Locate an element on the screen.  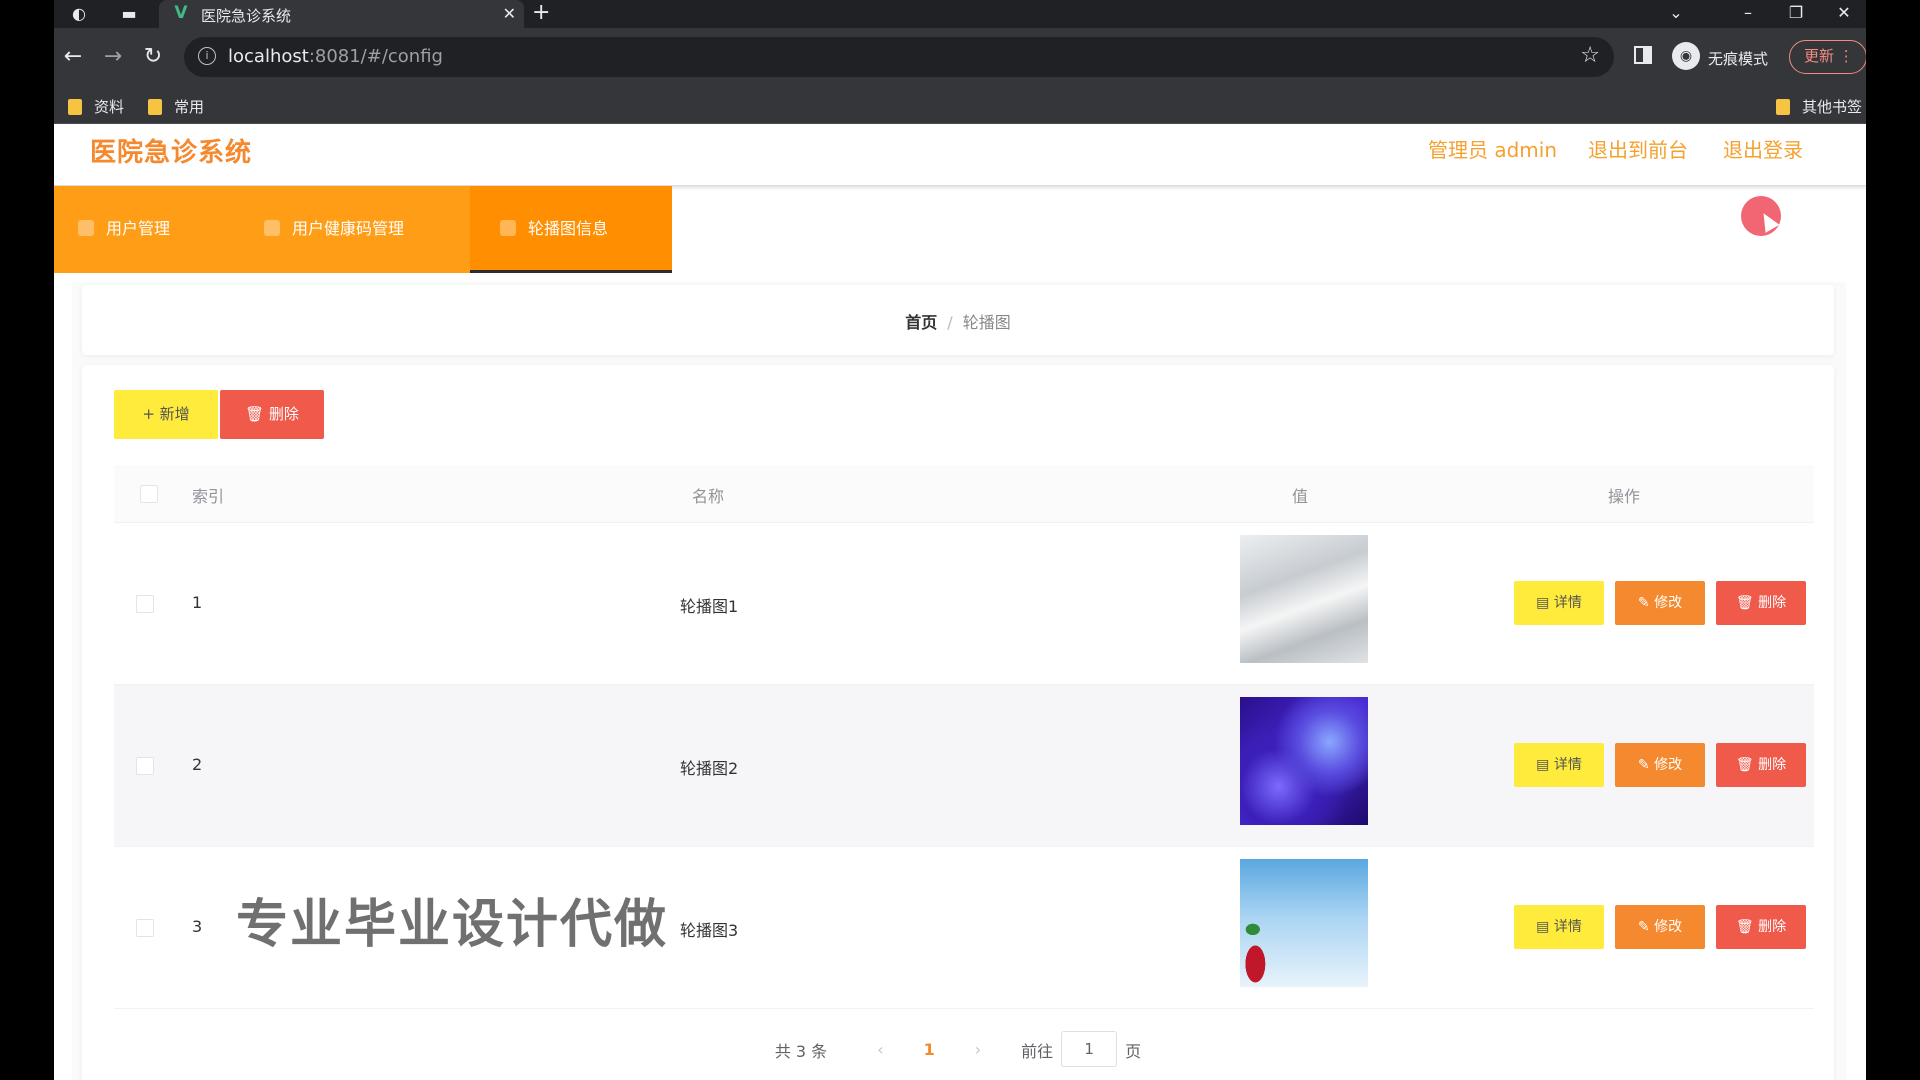
menu-item-label: 轮播图信息 is located at coordinates (568, 228).